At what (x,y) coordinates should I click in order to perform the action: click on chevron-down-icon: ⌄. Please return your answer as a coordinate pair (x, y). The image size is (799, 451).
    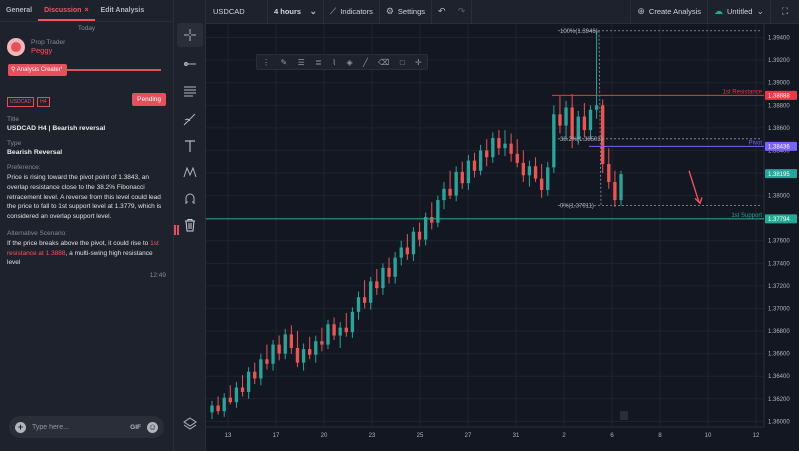
    Looking at the image, I should click on (760, 11).